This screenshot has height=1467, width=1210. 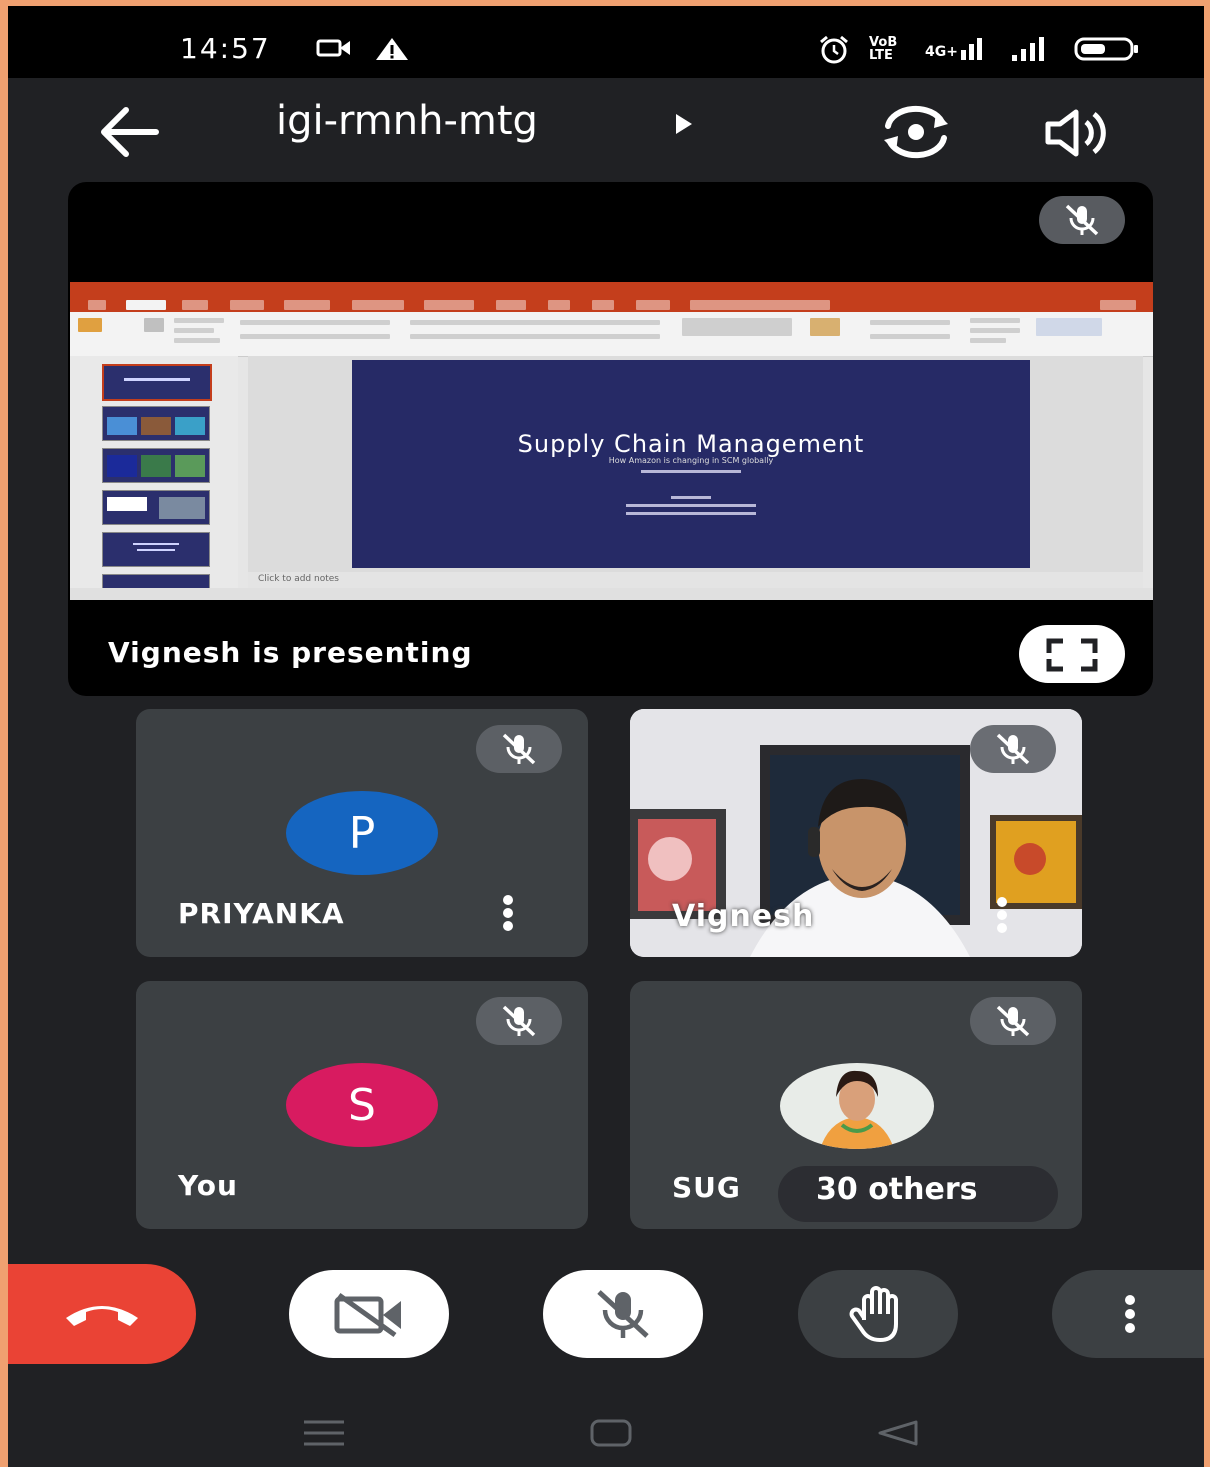 I want to click on meeting-top-bar: igi-rmnh-mtg, so click(x=606, y=130).